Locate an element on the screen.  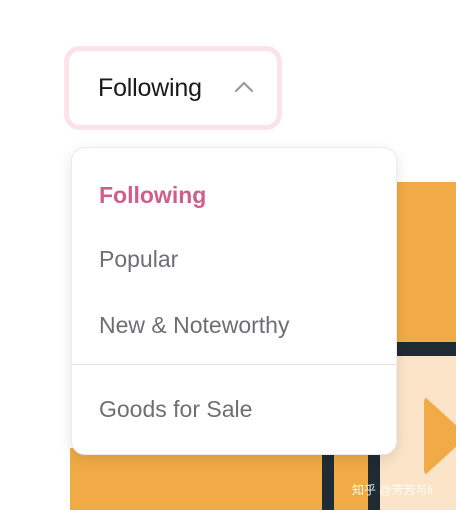
background-artwork-dark-post-bottom is located at coordinates (328, 479).